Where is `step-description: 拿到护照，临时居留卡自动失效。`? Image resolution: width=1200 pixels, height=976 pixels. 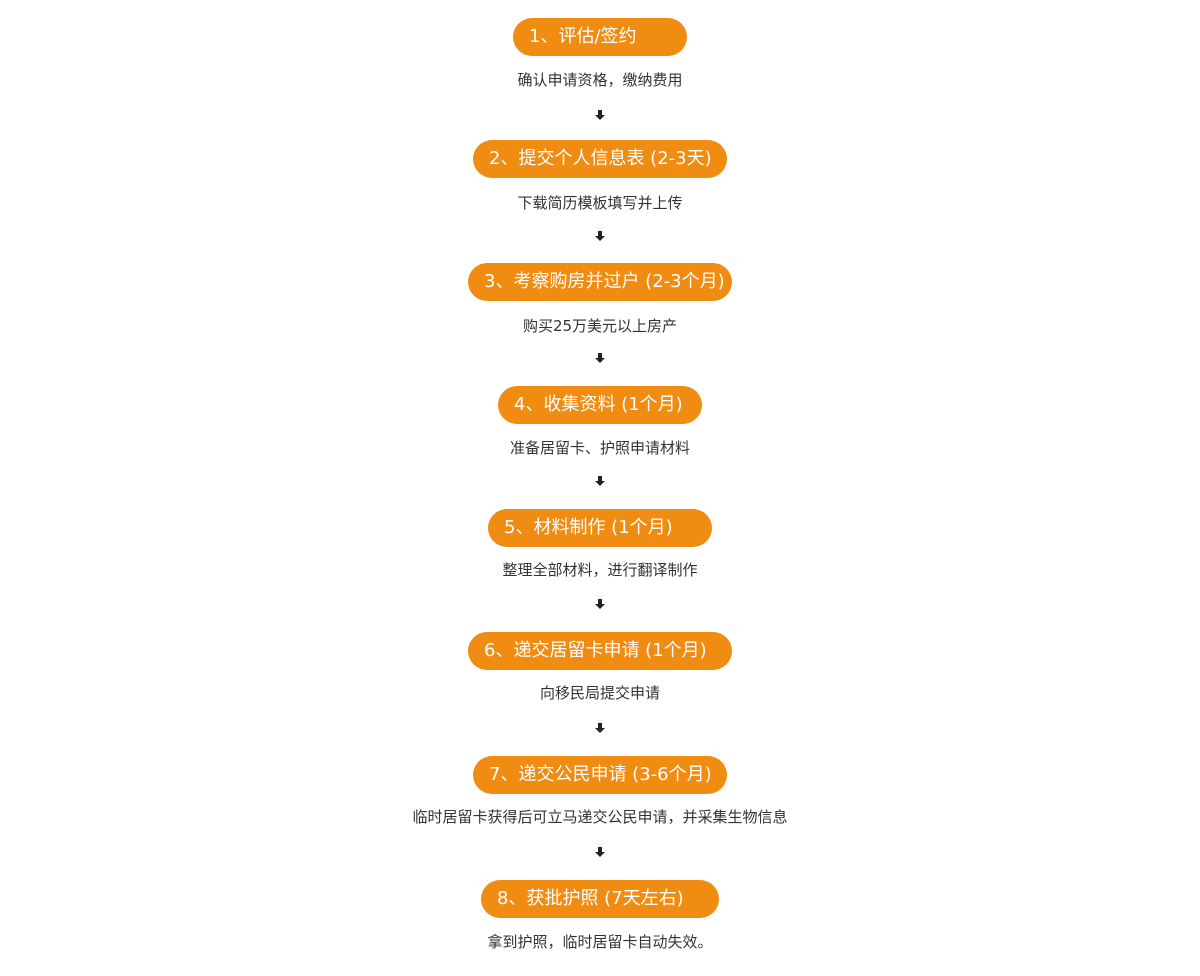 step-description: 拿到护照，临时居留卡自动失效。 is located at coordinates (600, 942).